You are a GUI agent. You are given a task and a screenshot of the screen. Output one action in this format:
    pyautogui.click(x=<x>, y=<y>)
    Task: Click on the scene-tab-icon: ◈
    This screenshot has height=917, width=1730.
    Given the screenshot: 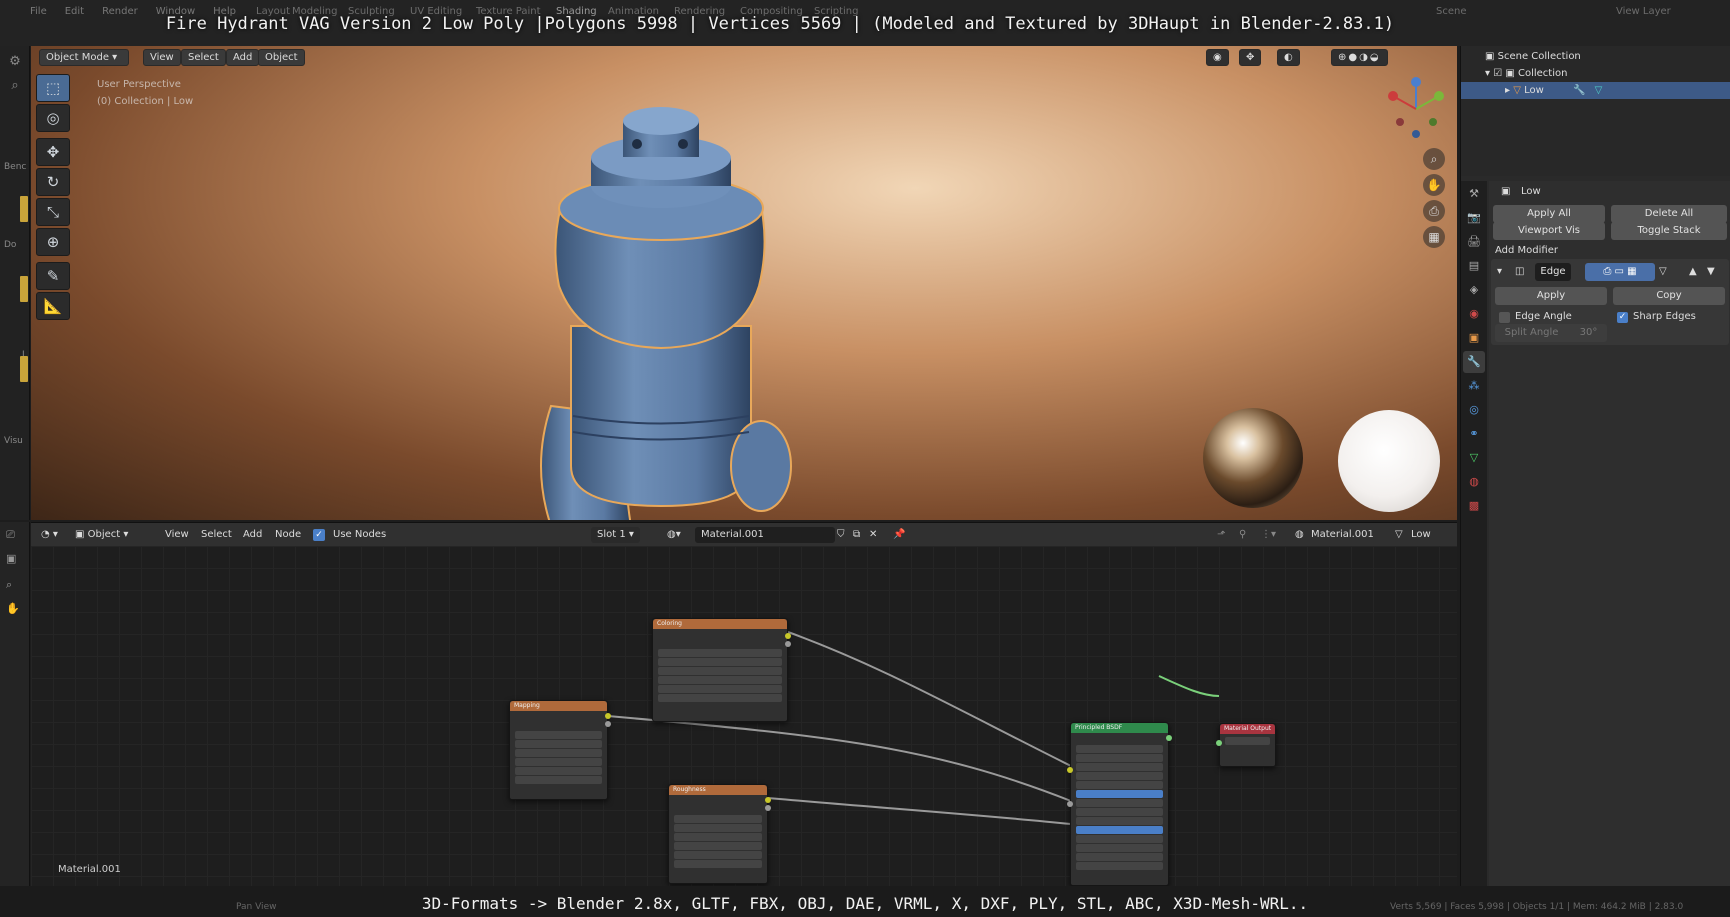 What is the action you would take?
    pyautogui.click(x=1474, y=290)
    